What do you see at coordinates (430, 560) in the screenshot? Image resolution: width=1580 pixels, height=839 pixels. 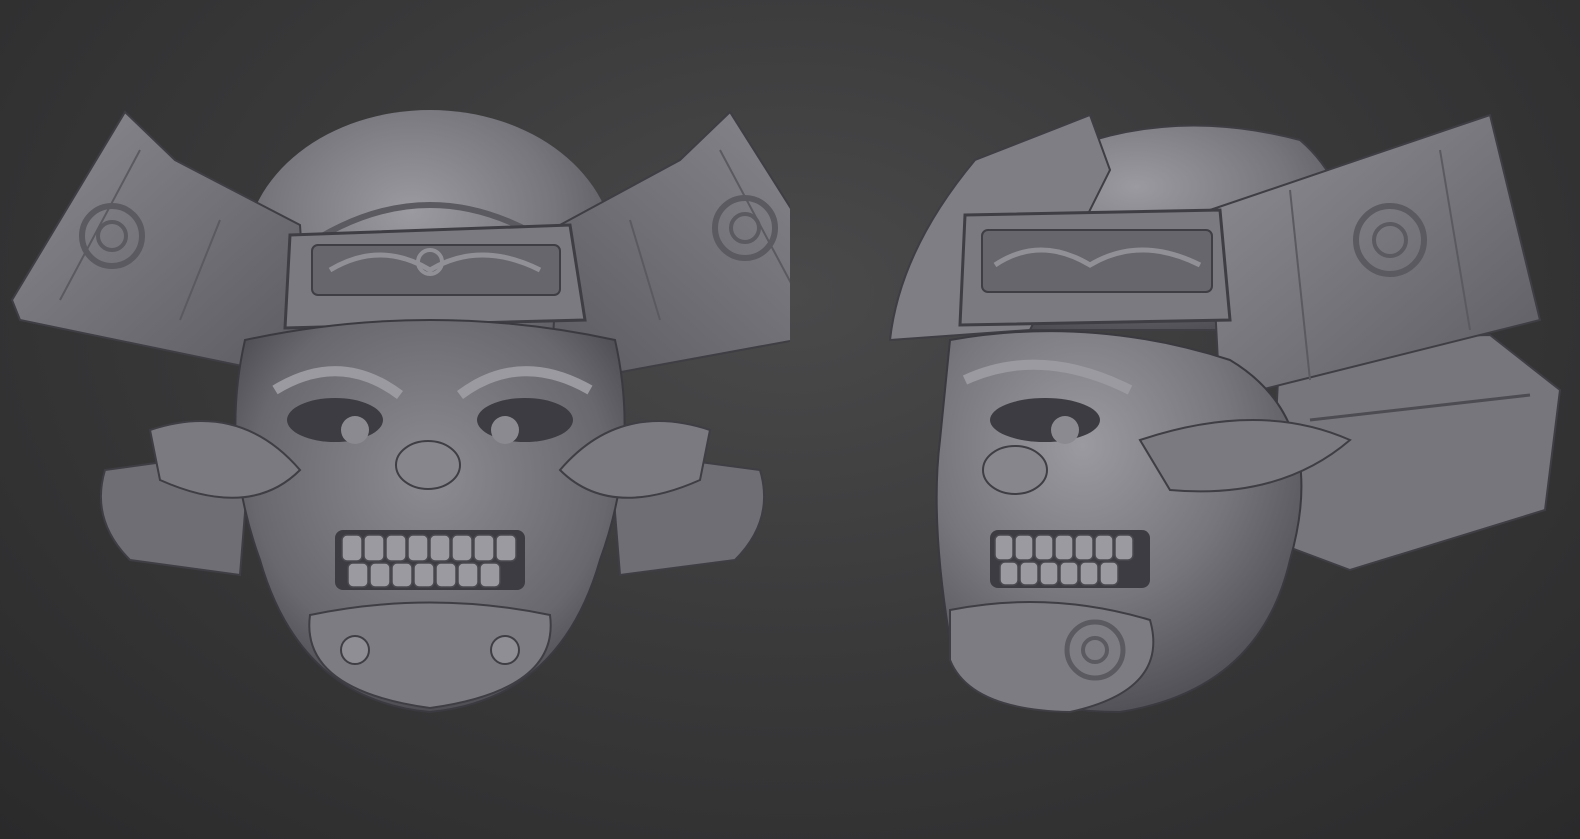 I see `skull-teeth` at bounding box center [430, 560].